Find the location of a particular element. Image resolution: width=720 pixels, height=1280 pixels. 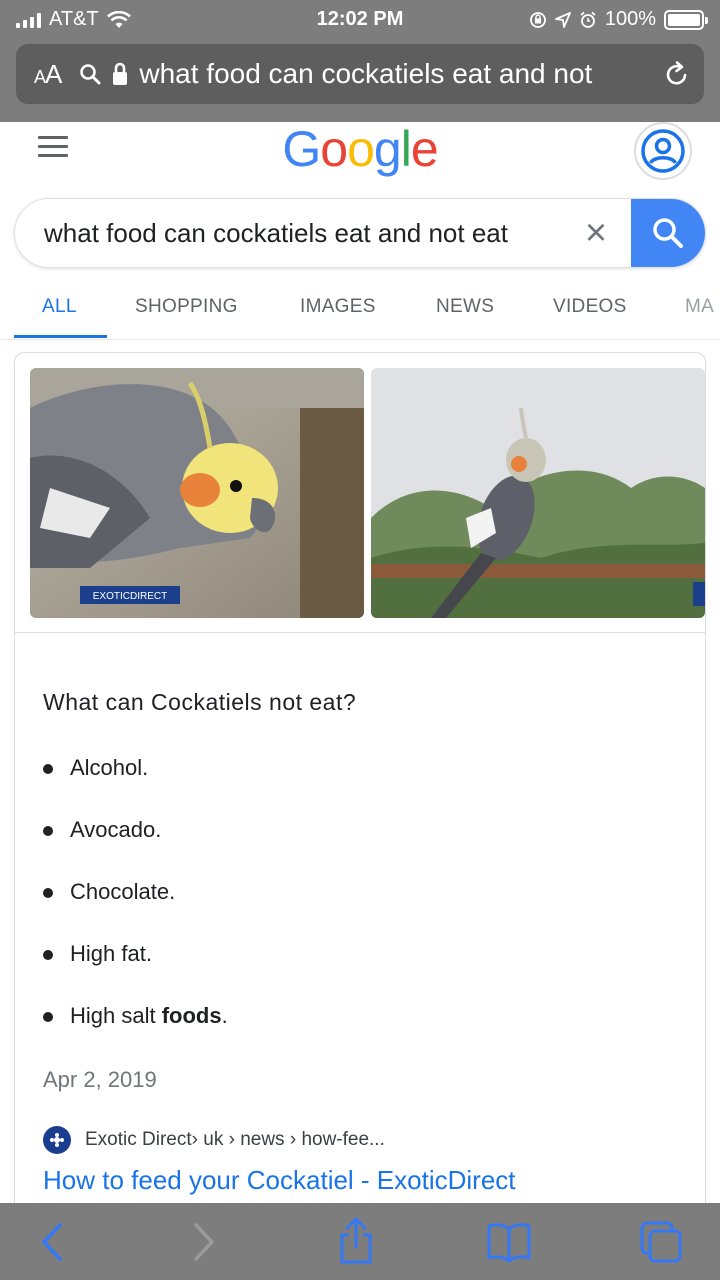

tab-news: NEWS is located at coordinates (465, 307).